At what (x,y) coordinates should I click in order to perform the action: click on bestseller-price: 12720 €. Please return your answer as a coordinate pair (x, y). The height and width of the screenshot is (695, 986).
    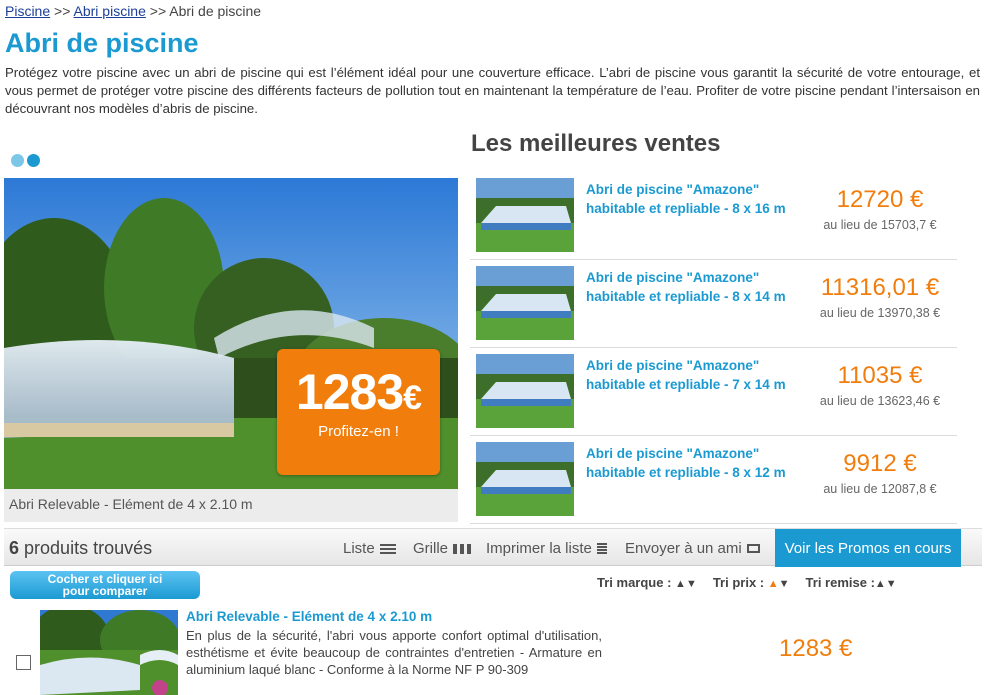
    Looking at the image, I should click on (880, 199).